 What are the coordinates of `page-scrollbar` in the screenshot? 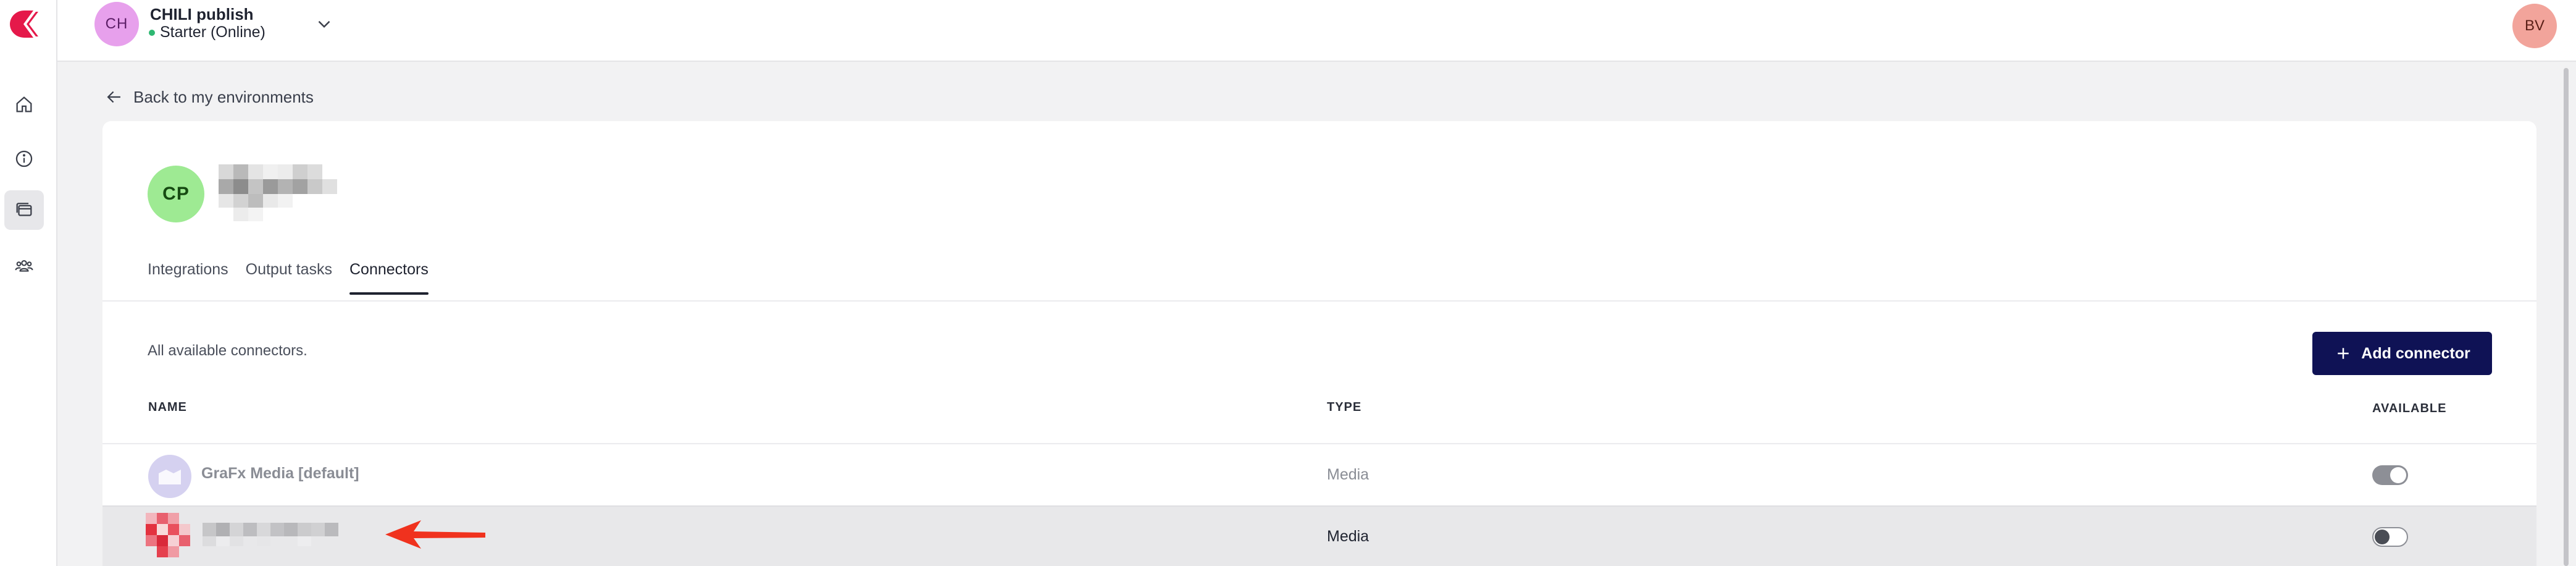 It's located at (2566, 317).